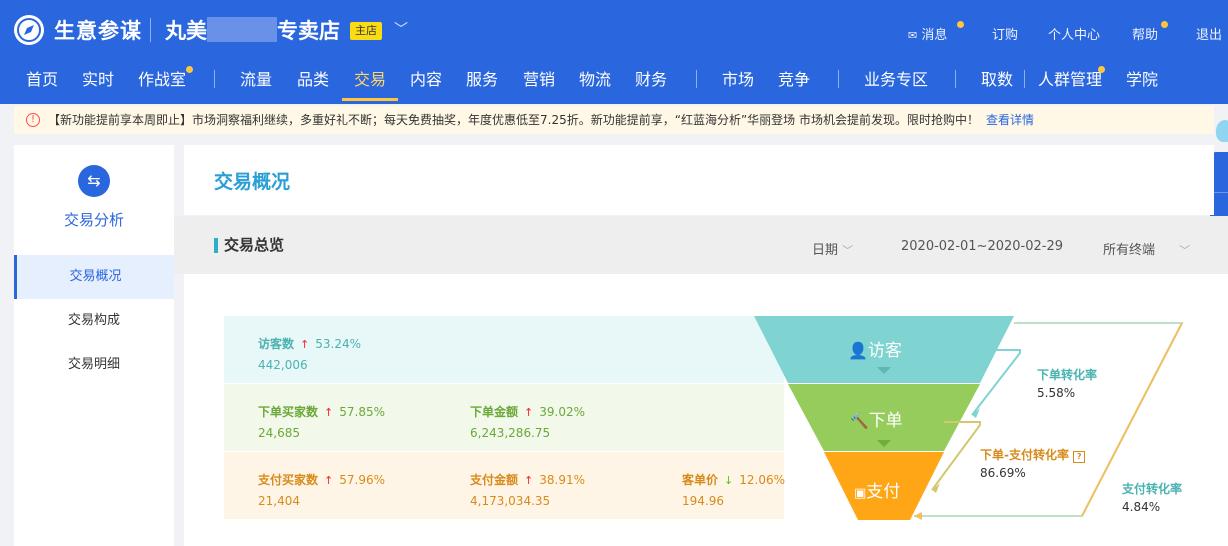 The width and height of the screenshot is (1228, 546). What do you see at coordinates (93, 220) in the screenshot?
I see `sidebar-title: 交易分析` at bounding box center [93, 220].